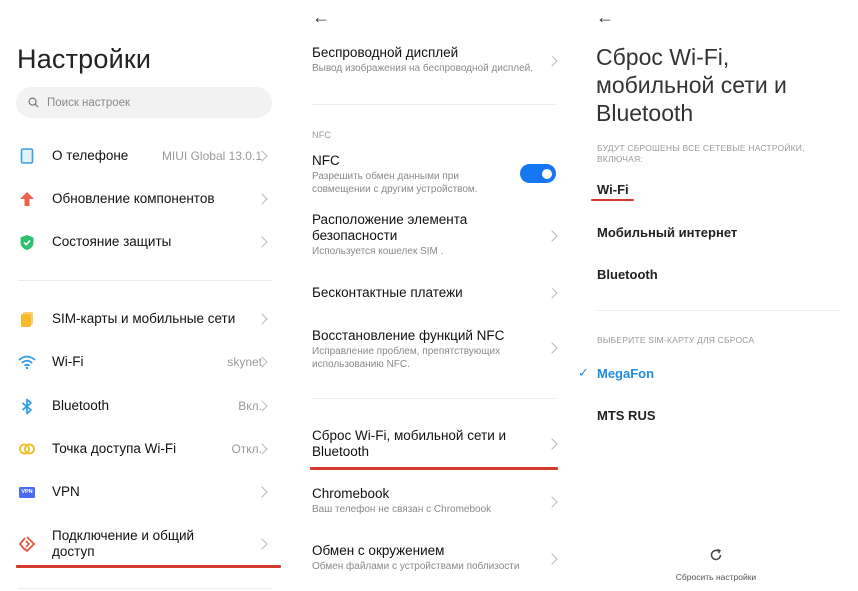 The width and height of the screenshot is (858, 591). Describe the element at coordinates (27, 242) in the screenshot. I see `shield-check-icon` at that location.